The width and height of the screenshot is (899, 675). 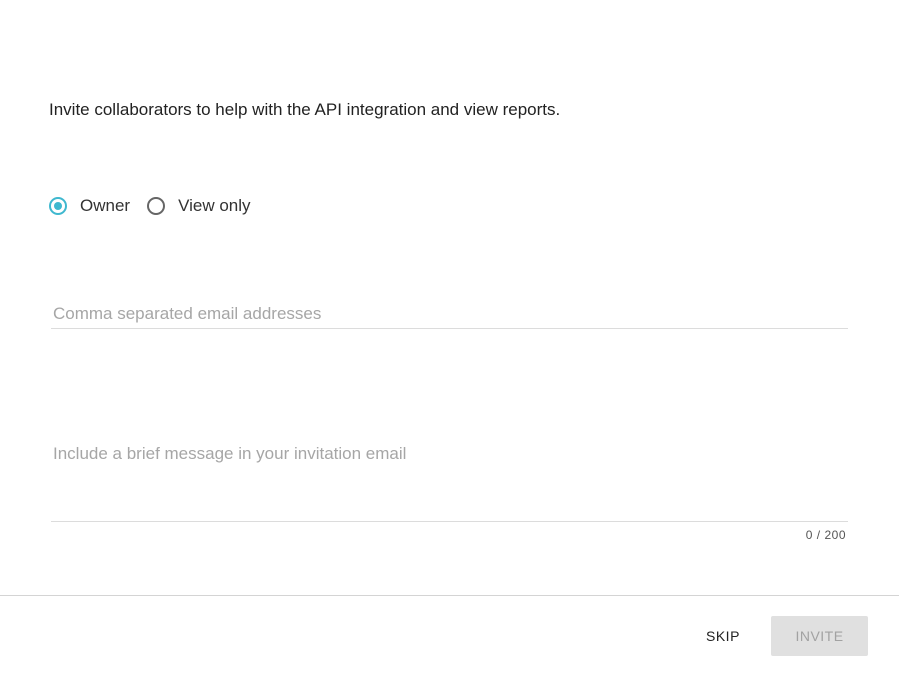 I want to click on footer-divider, so click(x=449, y=595).